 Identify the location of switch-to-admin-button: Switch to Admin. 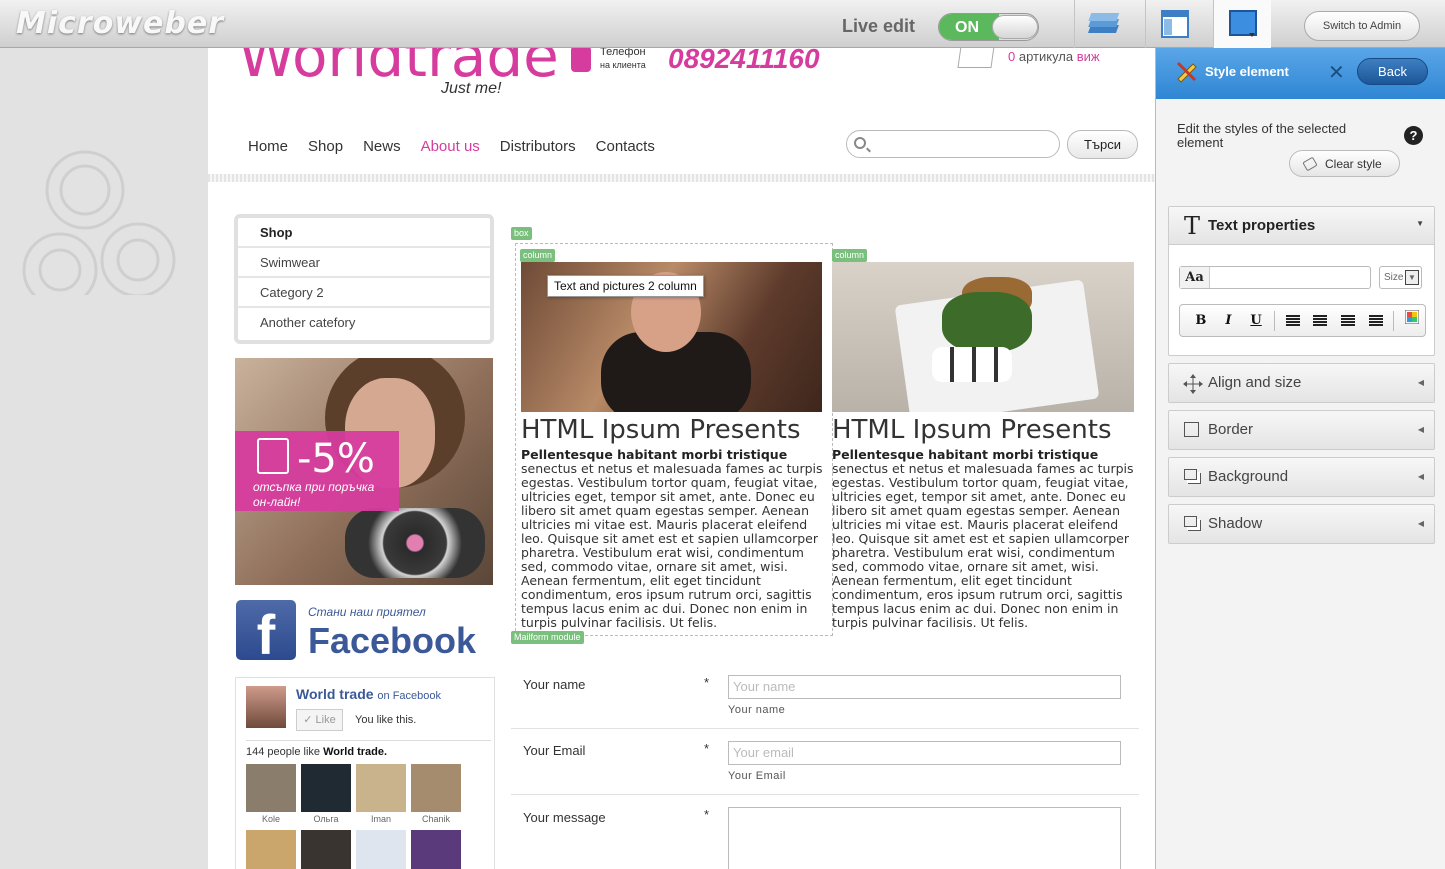
(1362, 26).